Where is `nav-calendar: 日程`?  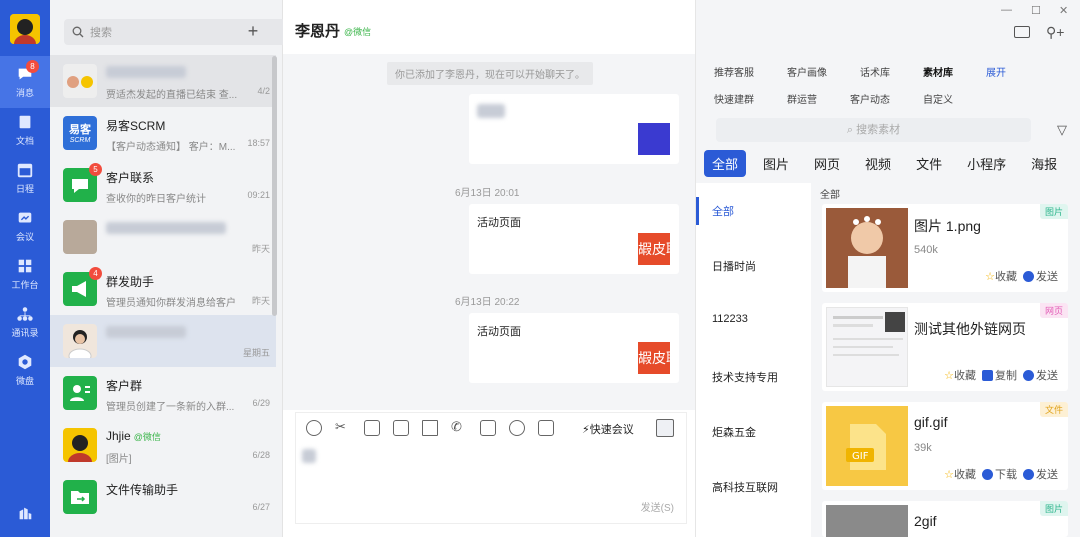
nav-calendar: 日程 is located at coordinates (25, 178).